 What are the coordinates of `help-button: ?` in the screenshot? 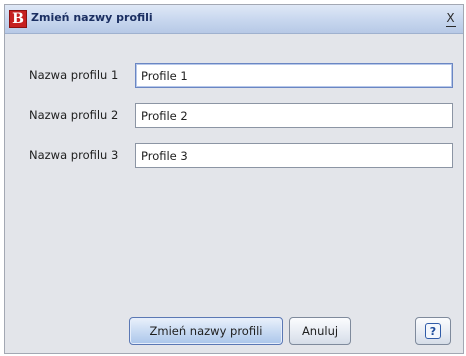 It's located at (433, 331).